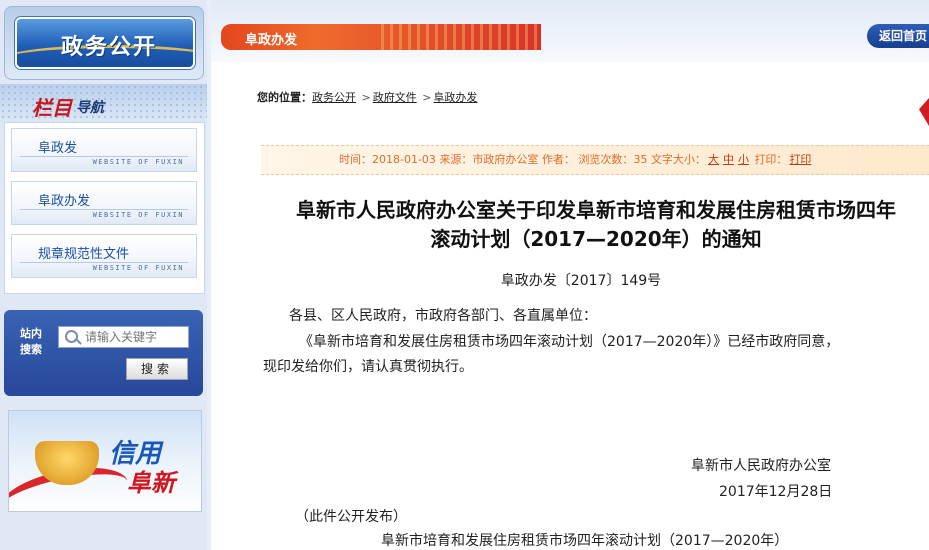 The height and width of the screenshot is (550, 929). I want to click on top-bar: 阜政办发 返回首页, so click(570, 31).